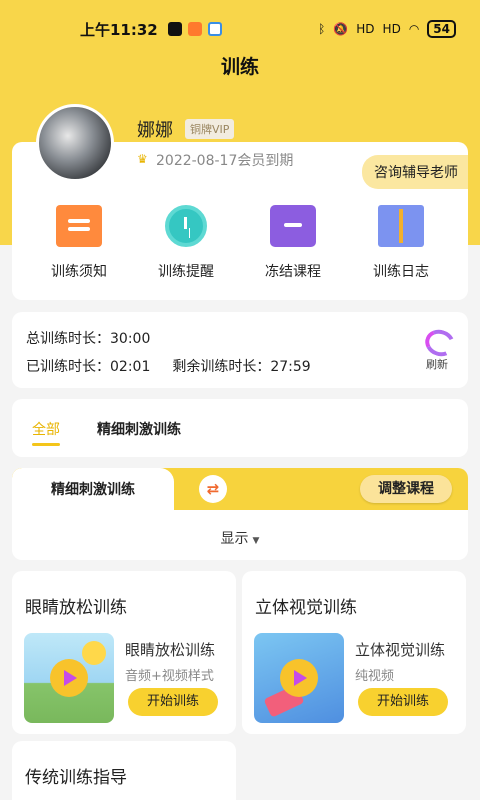 This screenshot has height=800, width=480. I want to click on shortcut-freeze-course: 冻结课程, so click(293, 243).